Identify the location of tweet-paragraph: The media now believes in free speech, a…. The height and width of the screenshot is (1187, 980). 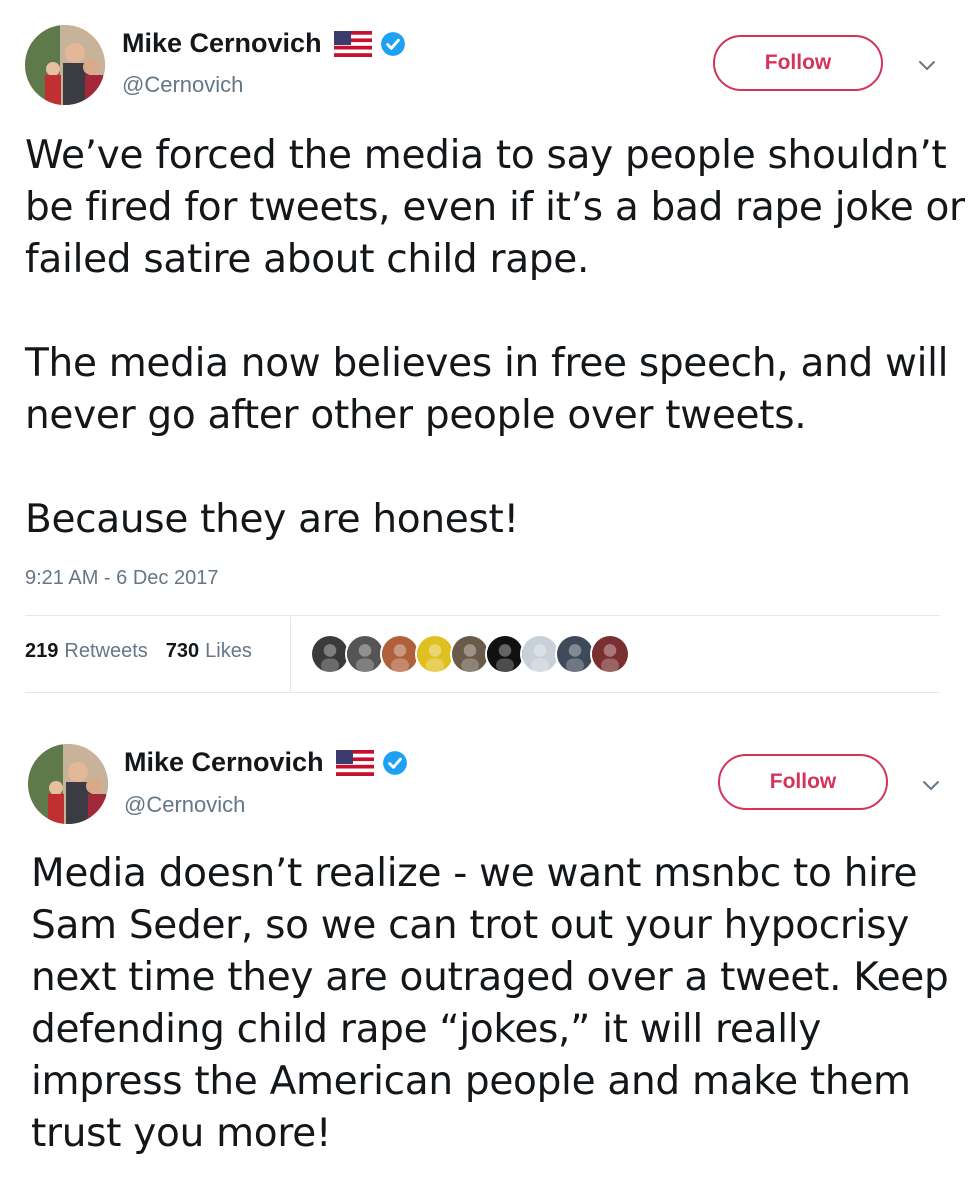
(487, 389).